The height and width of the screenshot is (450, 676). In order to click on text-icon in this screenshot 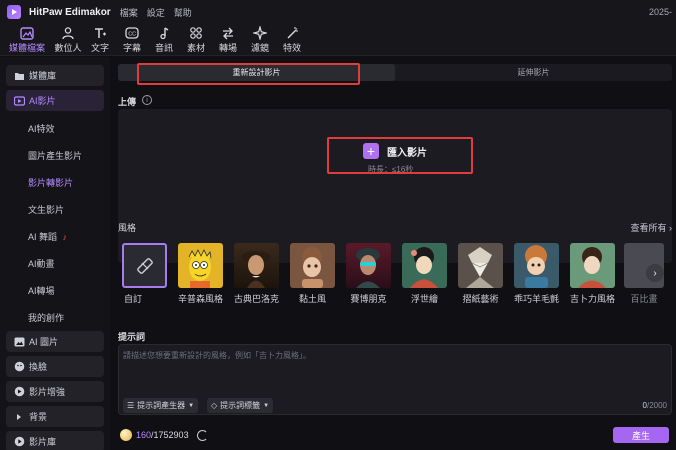, I will do `click(100, 33)`.